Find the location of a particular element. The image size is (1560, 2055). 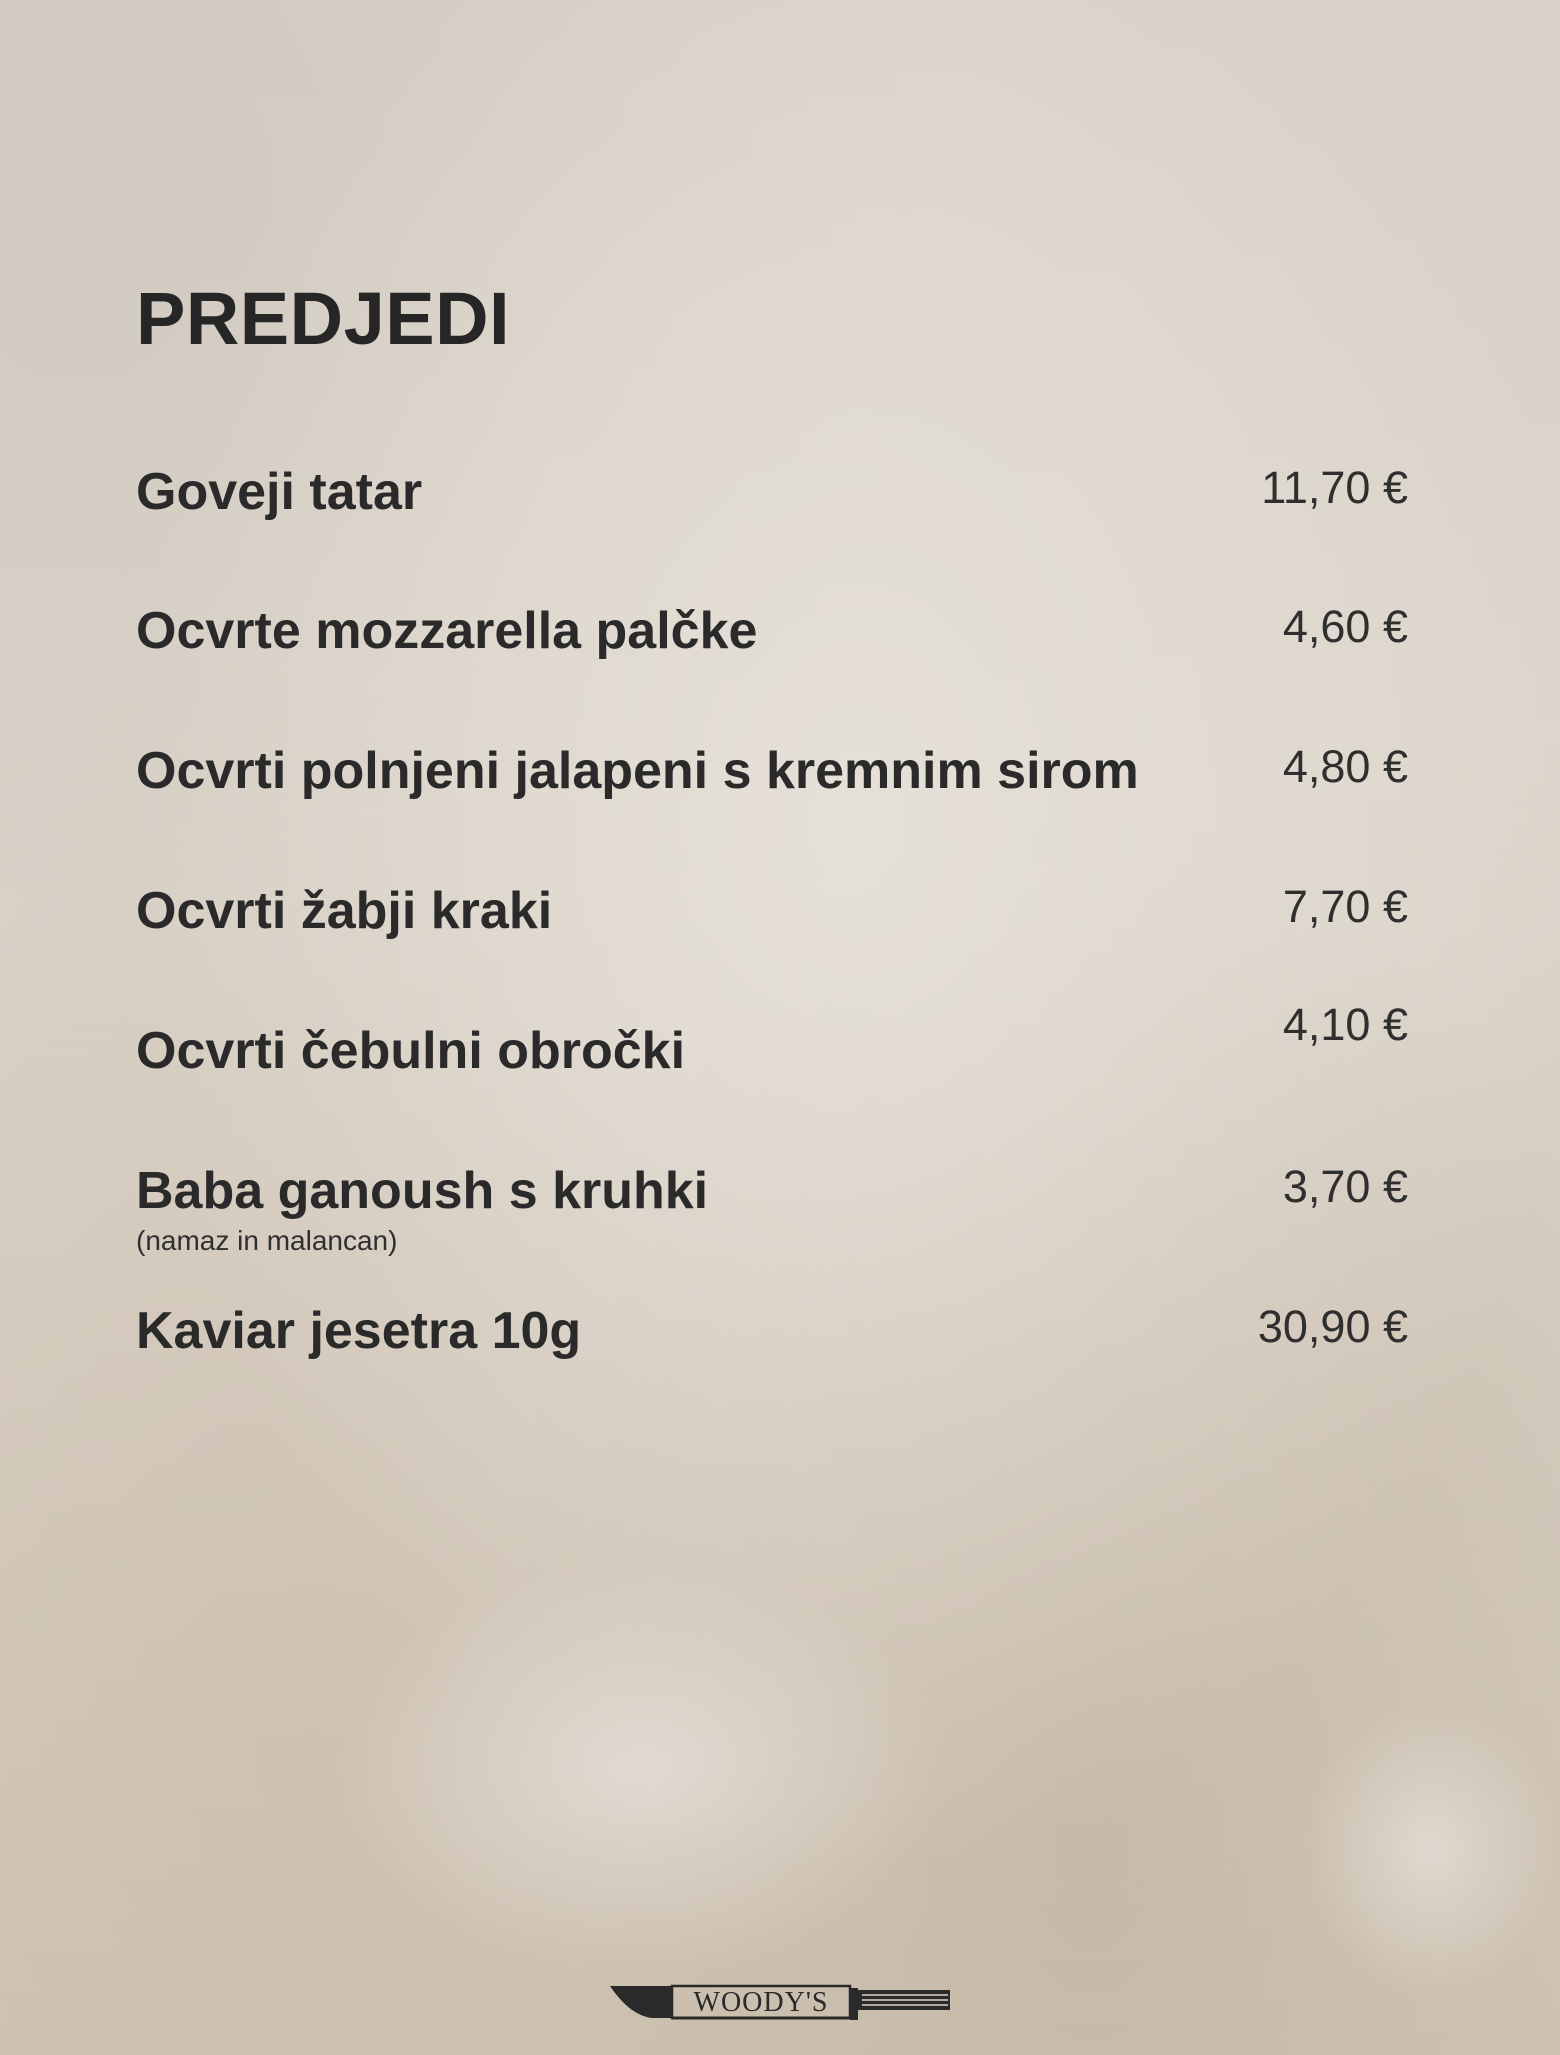

woodys-logo: WOODY'S is located at coordinates (780, 2002).